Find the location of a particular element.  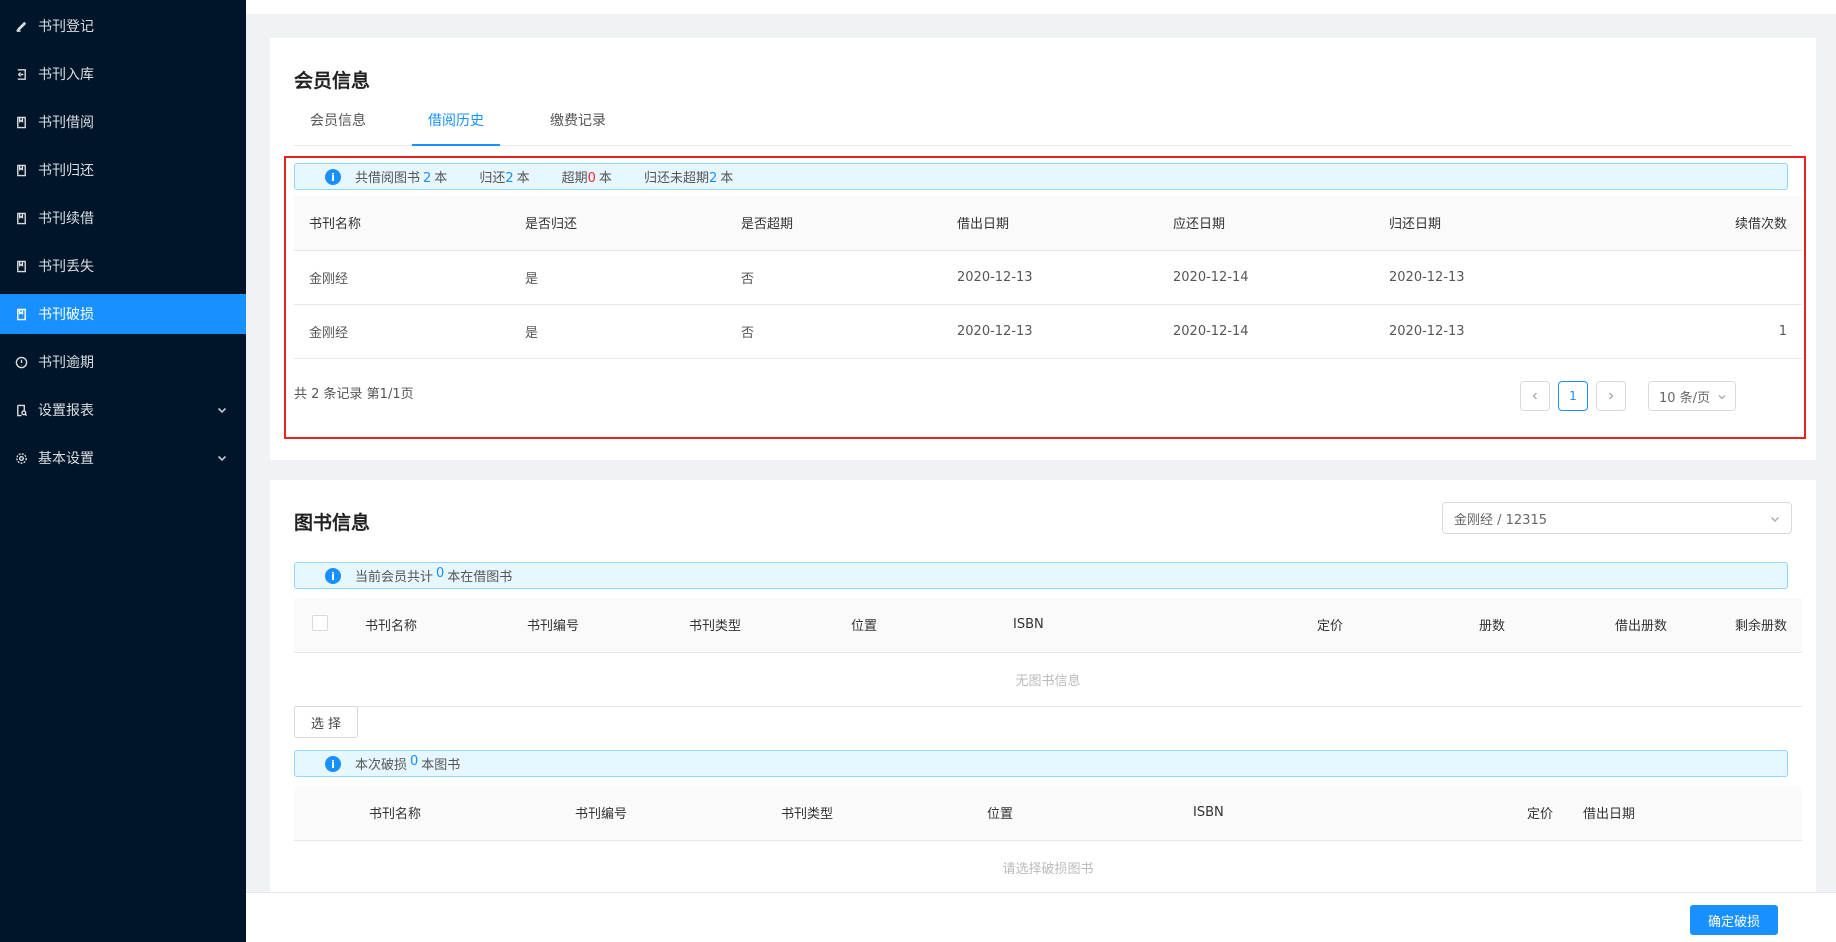

top-strip is located at coordinates (1041, 7).